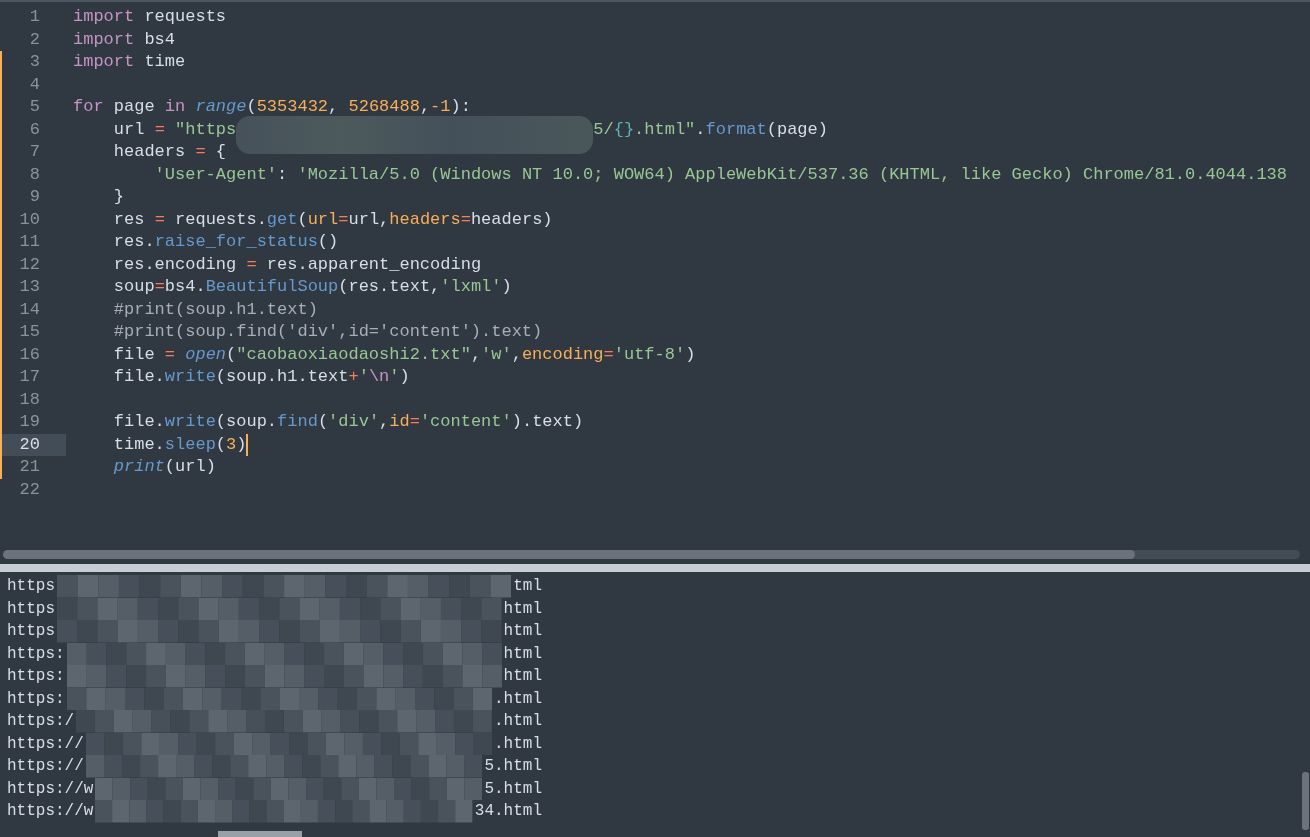  I want to click on line-number: 14, so click(33, 309).